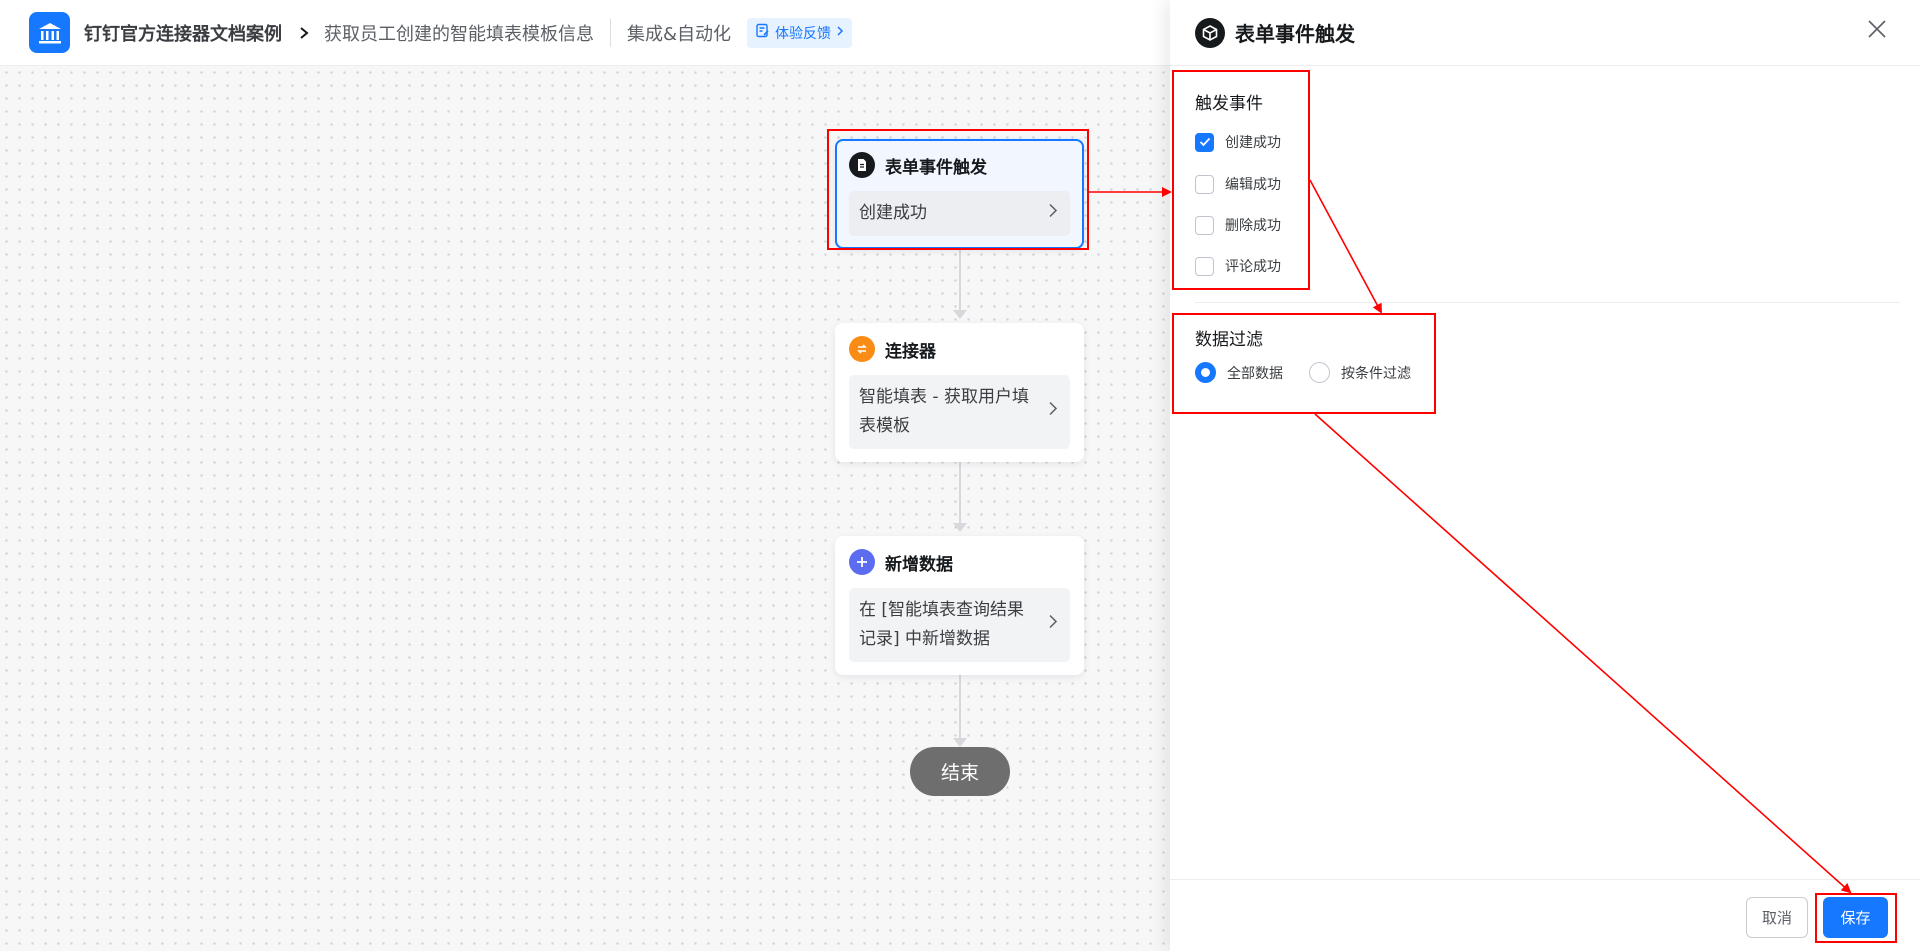 This screenshot has height=951, width=1920. I want to click on panel-divider, so click(1547, 302).